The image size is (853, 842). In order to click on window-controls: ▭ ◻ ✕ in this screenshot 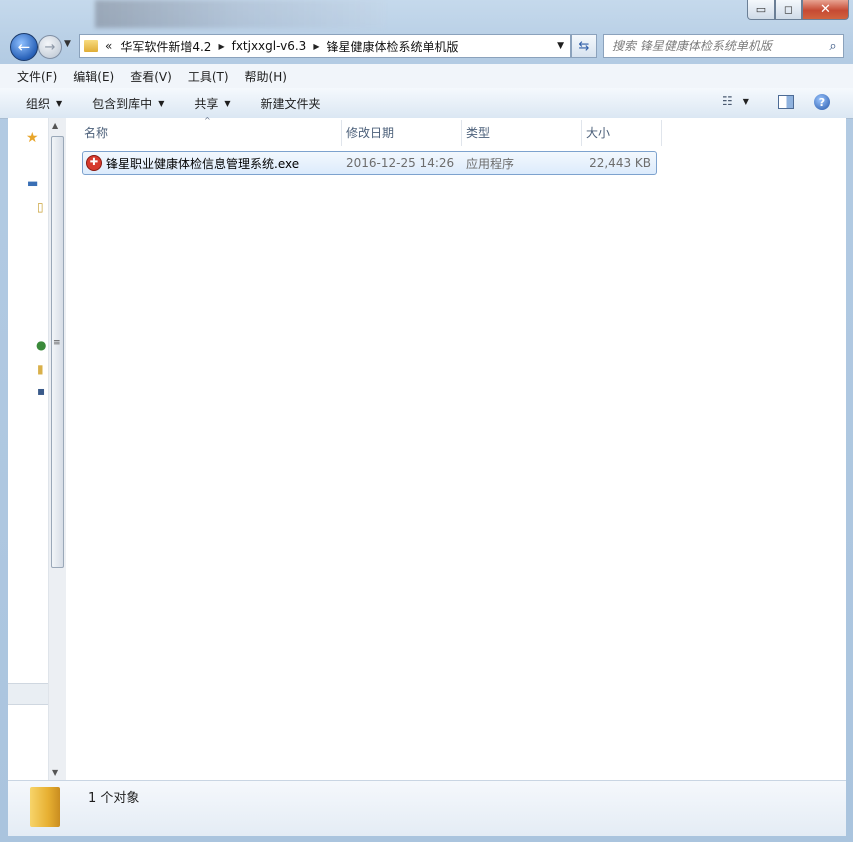, I will do `click(798, 10)`.